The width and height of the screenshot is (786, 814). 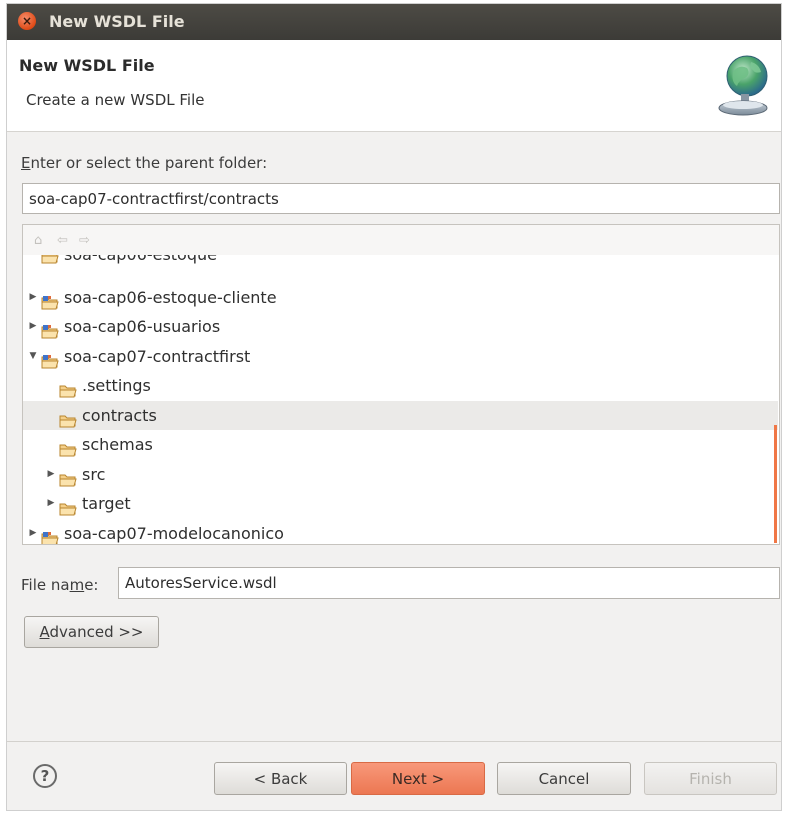 I want to click on tree-item-label: soa-cap06-estoque-cliente, so click(x=170, y=297).